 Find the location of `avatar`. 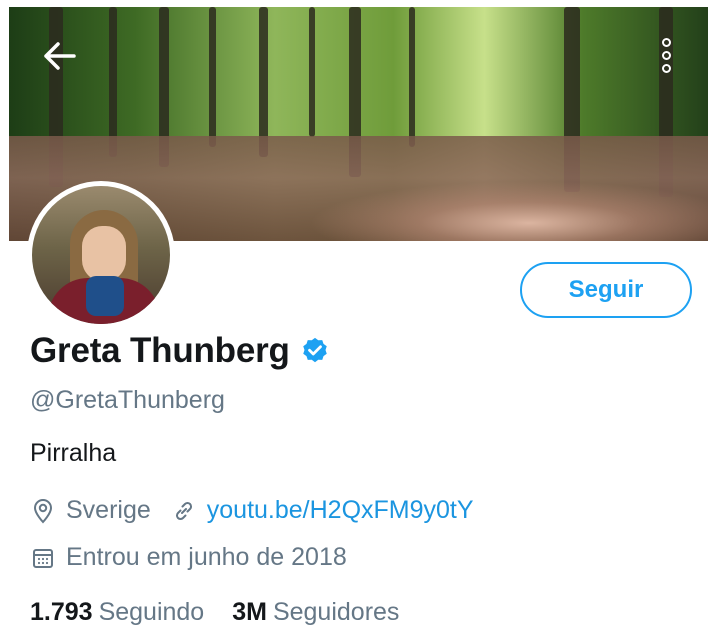

avatar is located at coordinates (101, 255).